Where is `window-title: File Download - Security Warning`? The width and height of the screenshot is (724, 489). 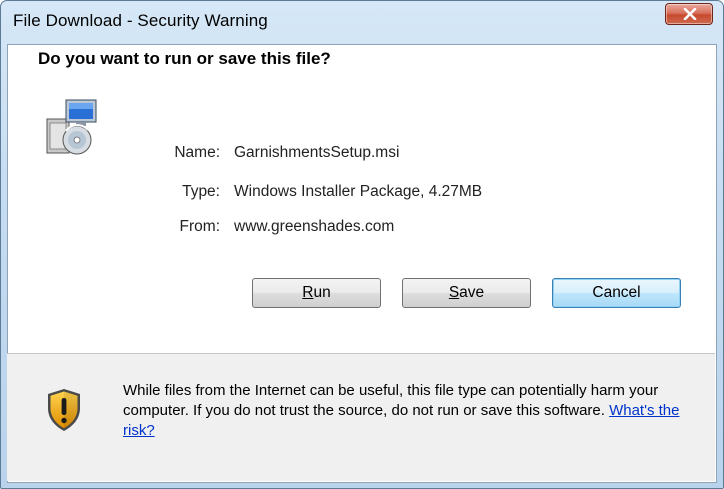 window-title: File Download - Security Warning is located at coordinates (140, 20).